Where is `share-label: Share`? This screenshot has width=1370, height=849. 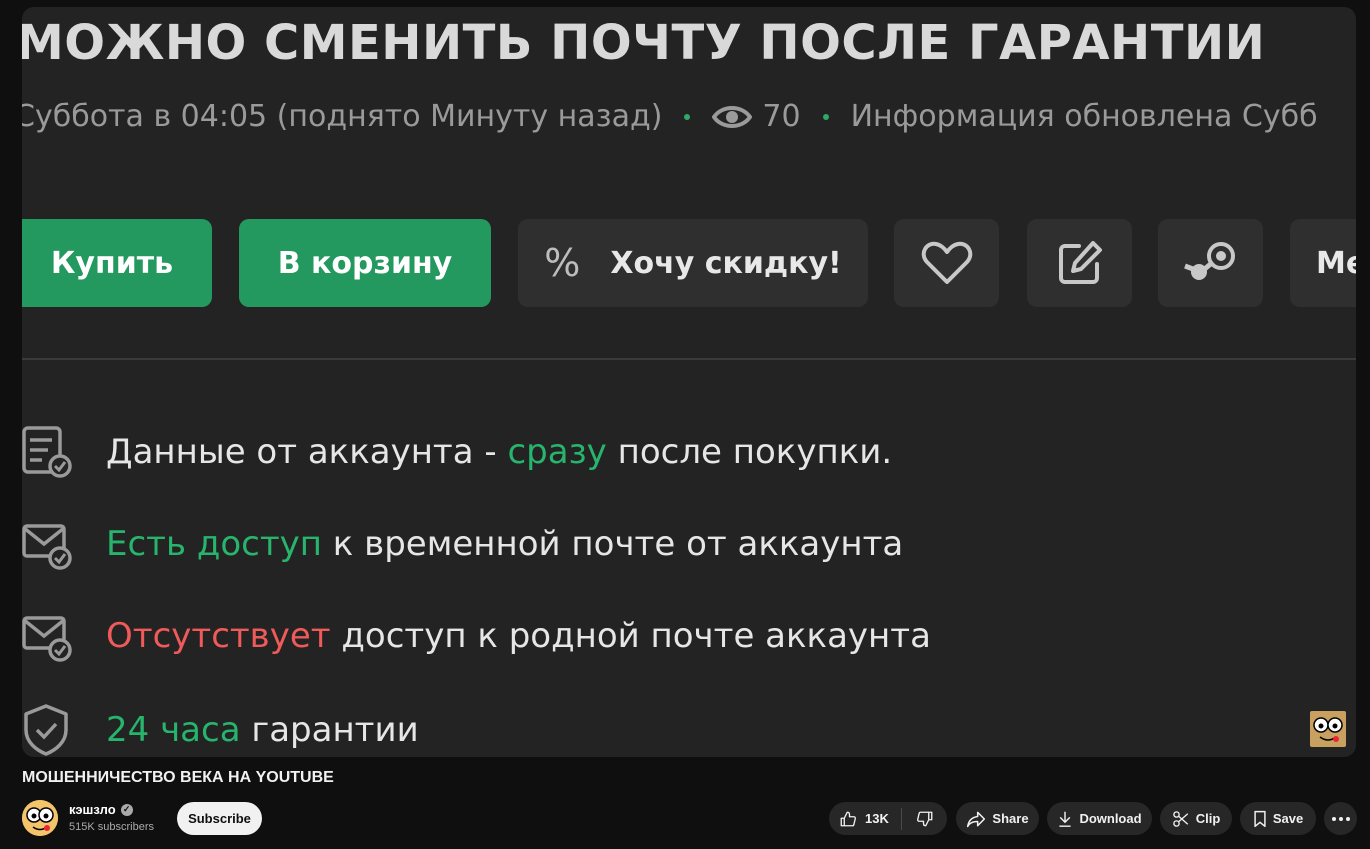
share-label: Share is located at coordinates (1010, 818).